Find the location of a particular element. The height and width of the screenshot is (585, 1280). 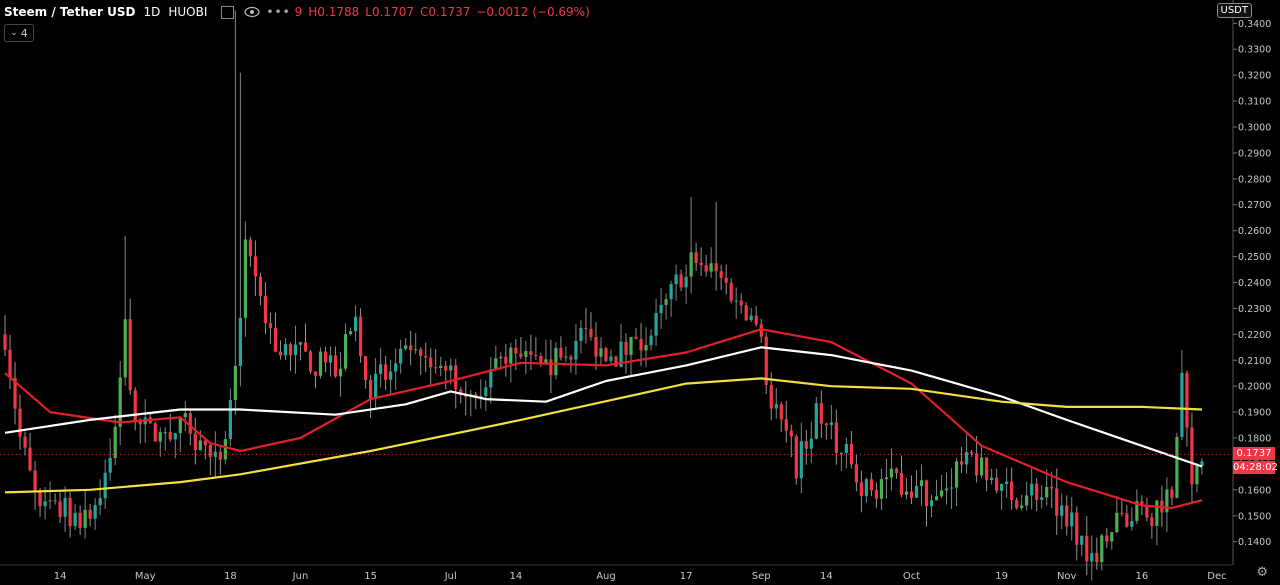

currency-badge: USDT is located at coordinates (1234, 10).